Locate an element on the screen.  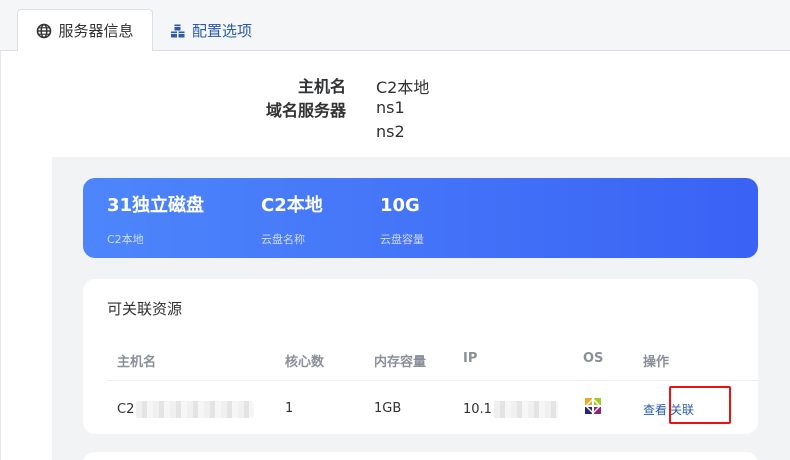
stat-disk-label: C2本地 is located at coordinates (125, 239).